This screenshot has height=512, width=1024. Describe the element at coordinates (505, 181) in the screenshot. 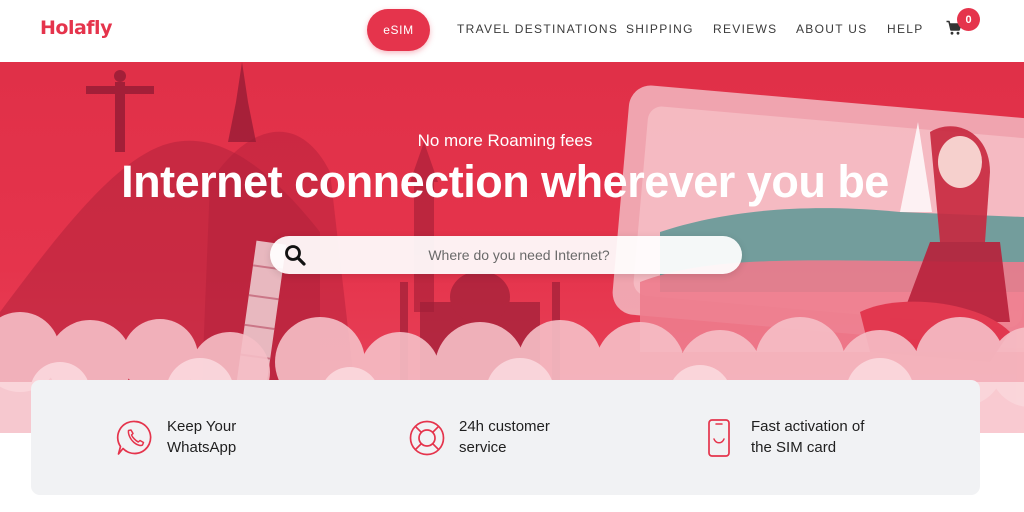

I see `hero-title: Internet connection wherever you be` at that location.